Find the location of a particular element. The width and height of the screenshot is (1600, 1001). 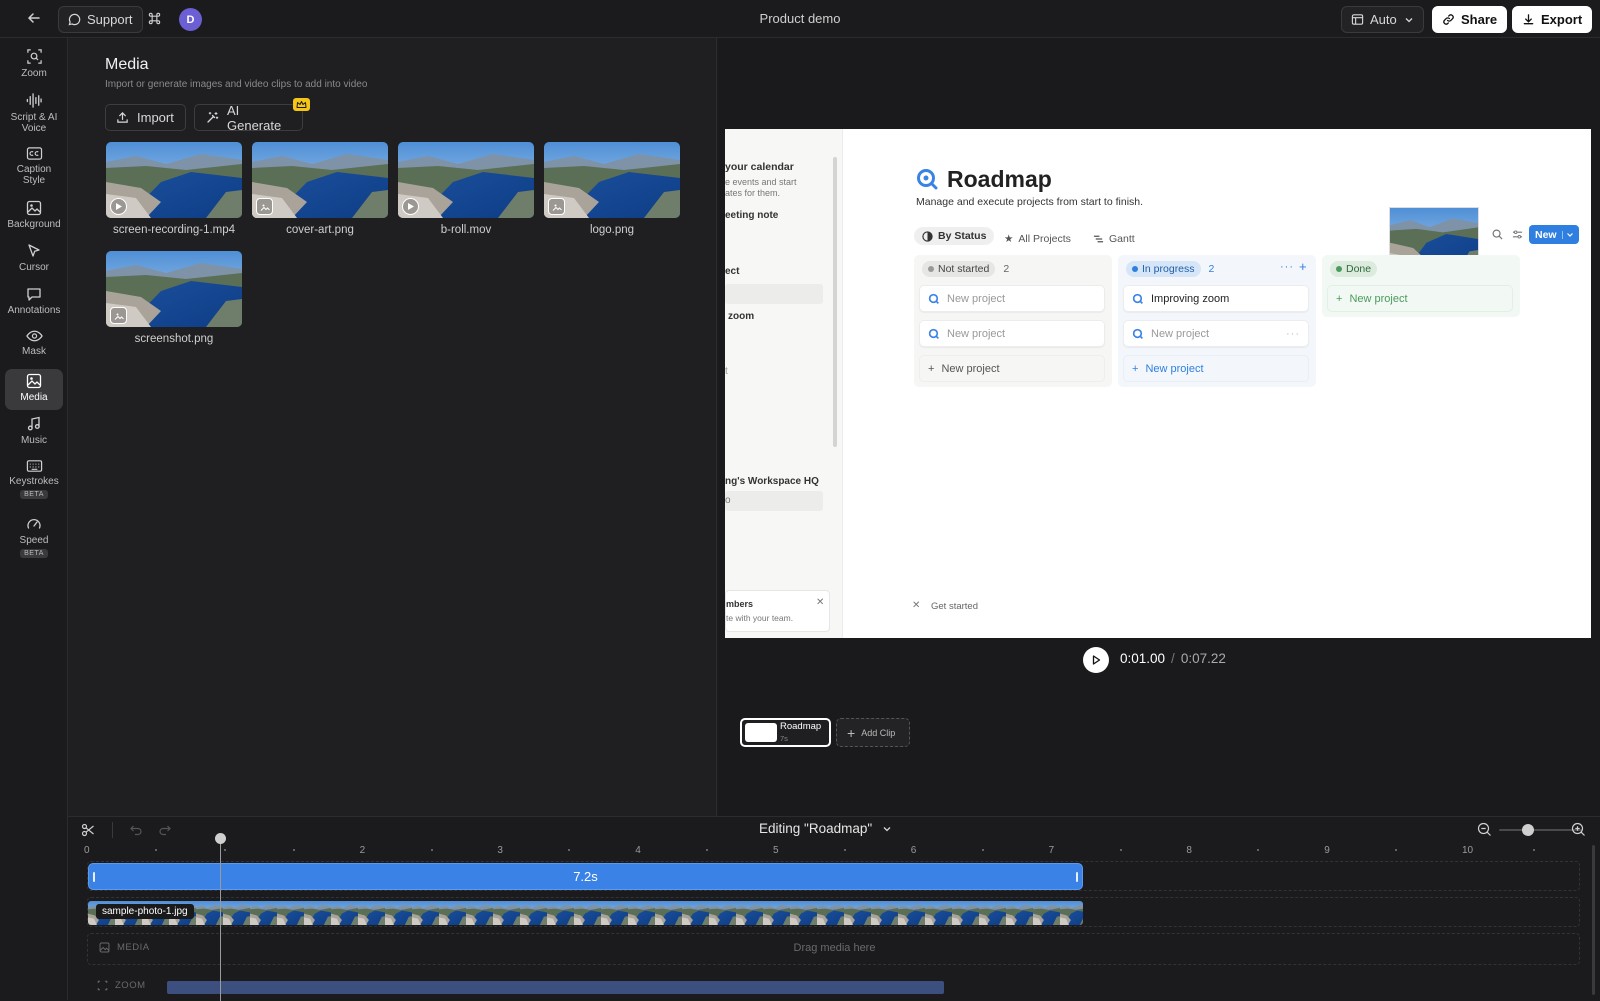

sidebar-label: Music is located at coordinates (34, 440).